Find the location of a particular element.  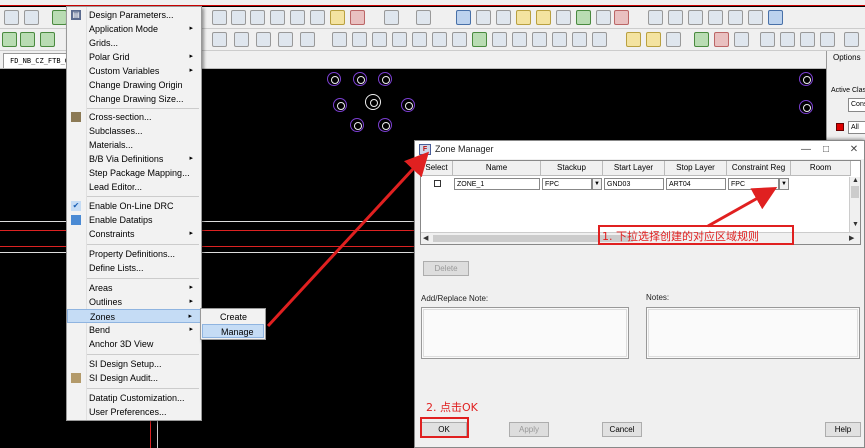

submenu-item-create: Create is located at coordinates (233, 317).